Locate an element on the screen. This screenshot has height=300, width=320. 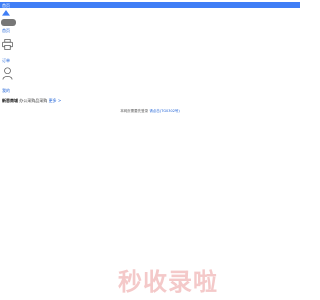
nav-orders-label: 订单 is located at coordinates (6, 60).